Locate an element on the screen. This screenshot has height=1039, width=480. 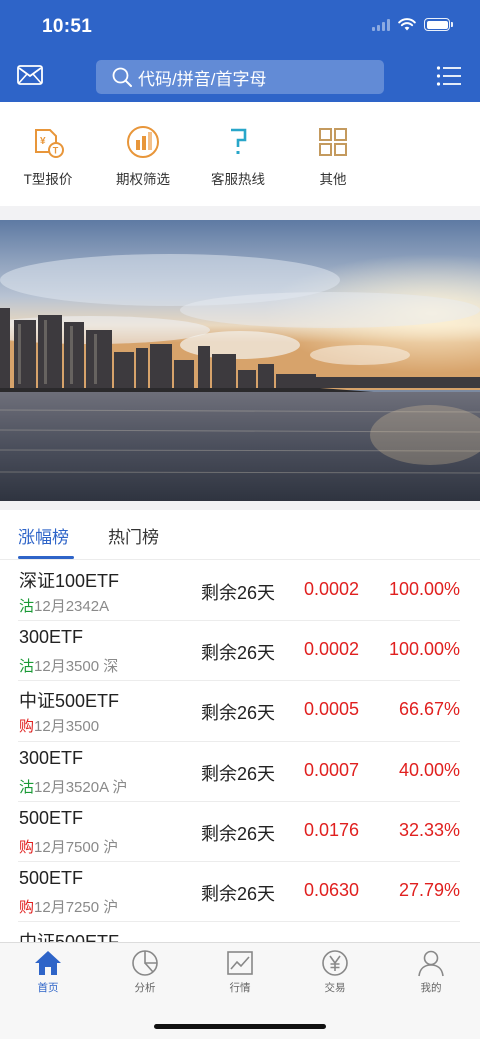
contract-detail: 购12月3500 is located at coordinates (59, 725).